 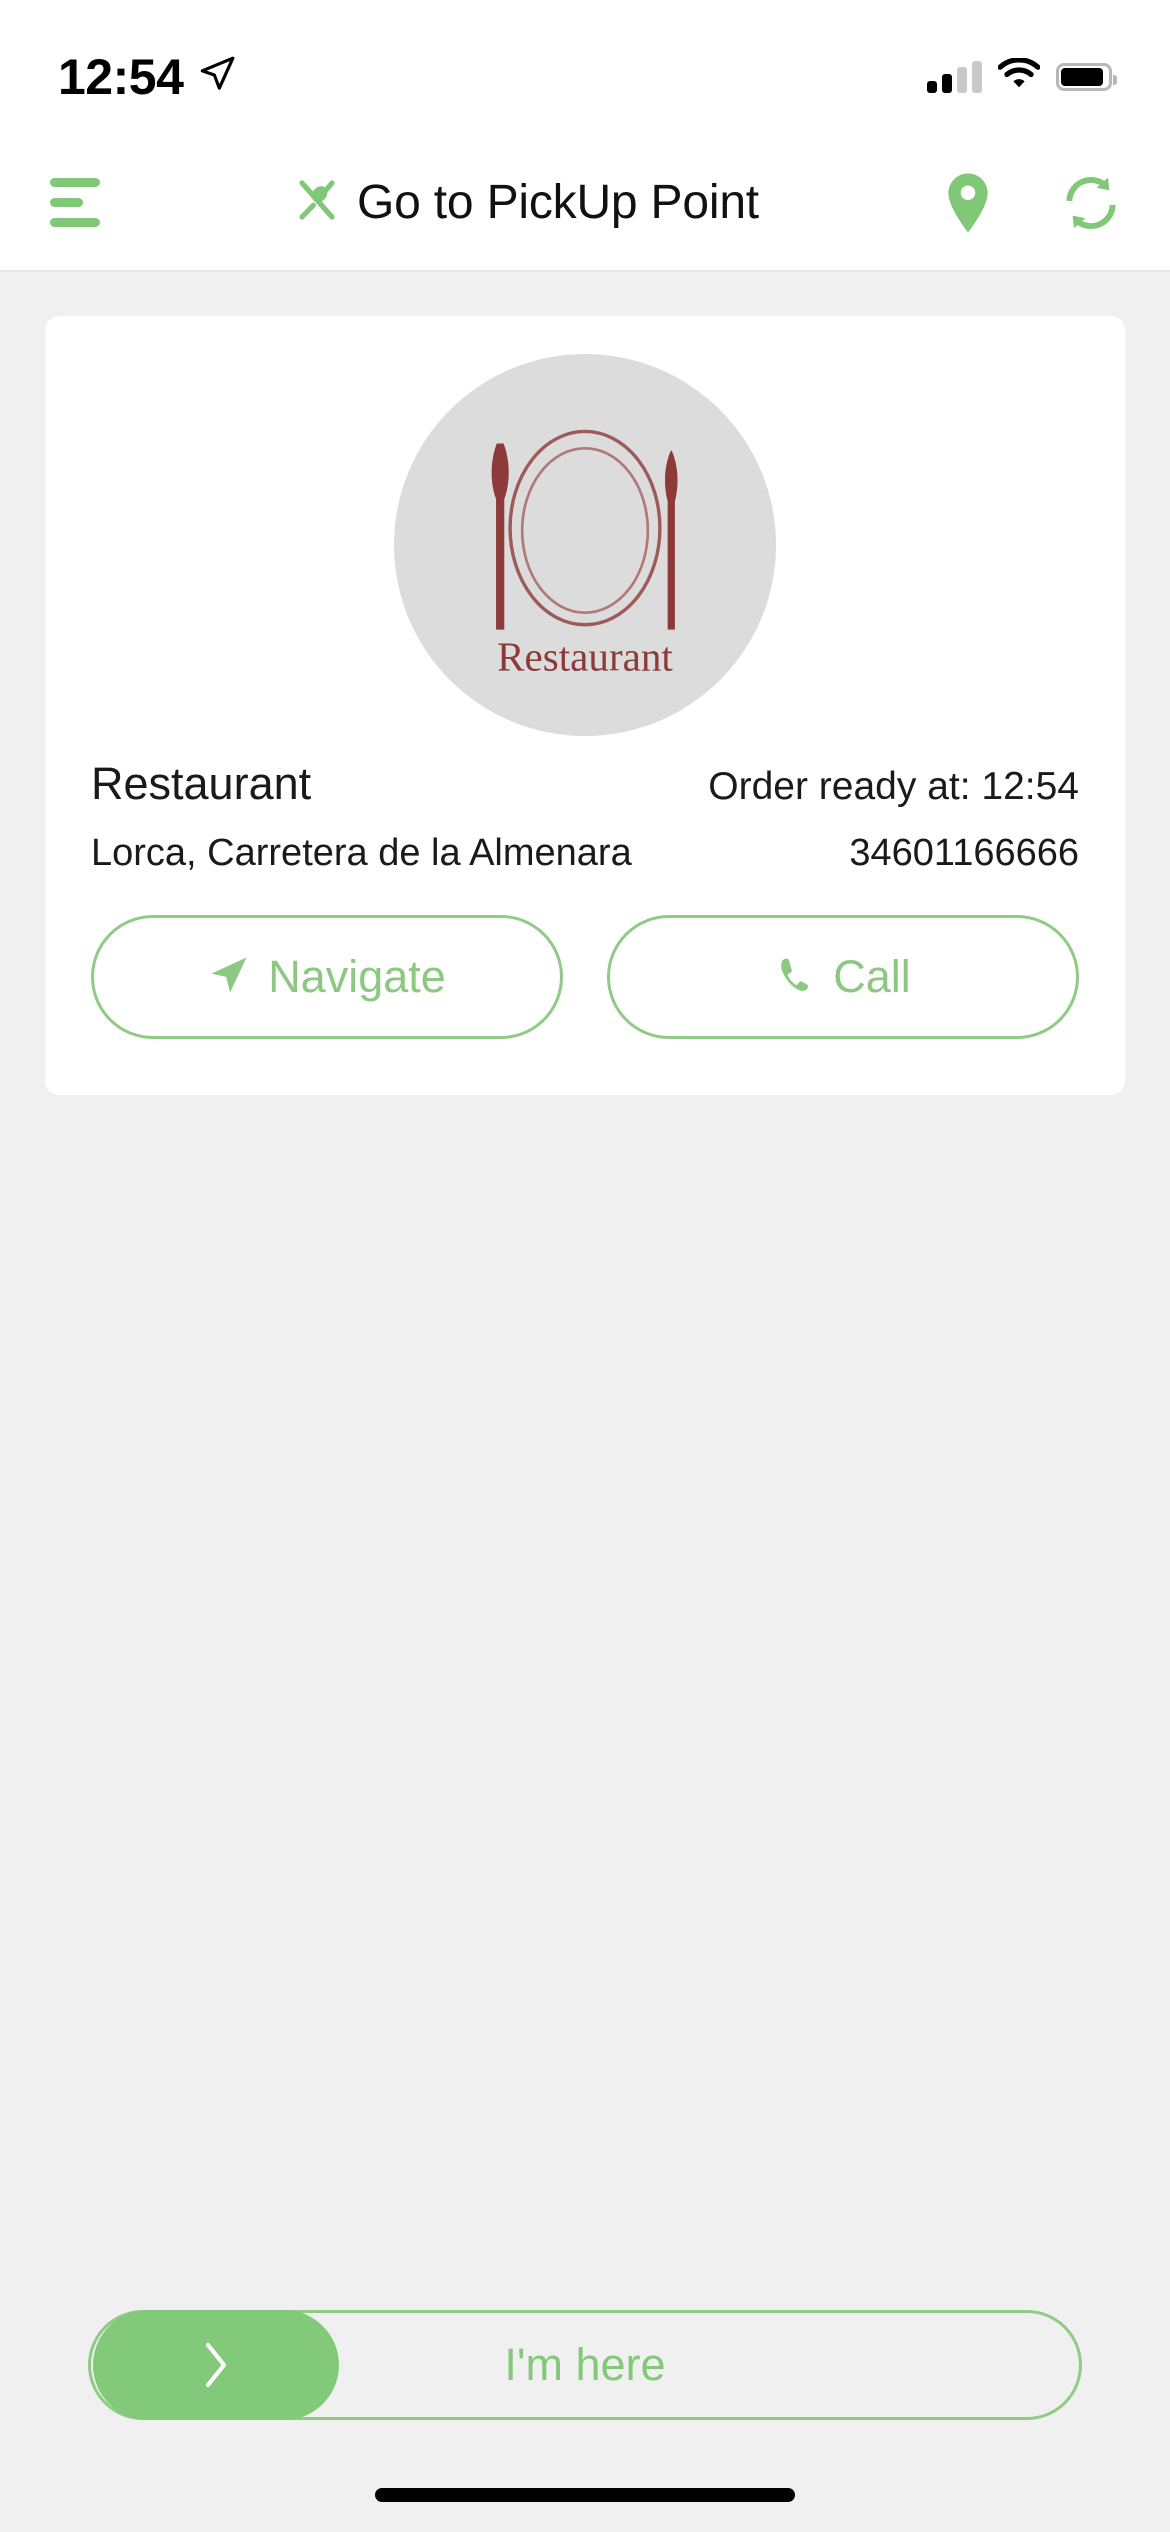 What do you see at coordinates (585, 271) in the screenshot?
I see `header-divider` at bounding box center [585, 271].